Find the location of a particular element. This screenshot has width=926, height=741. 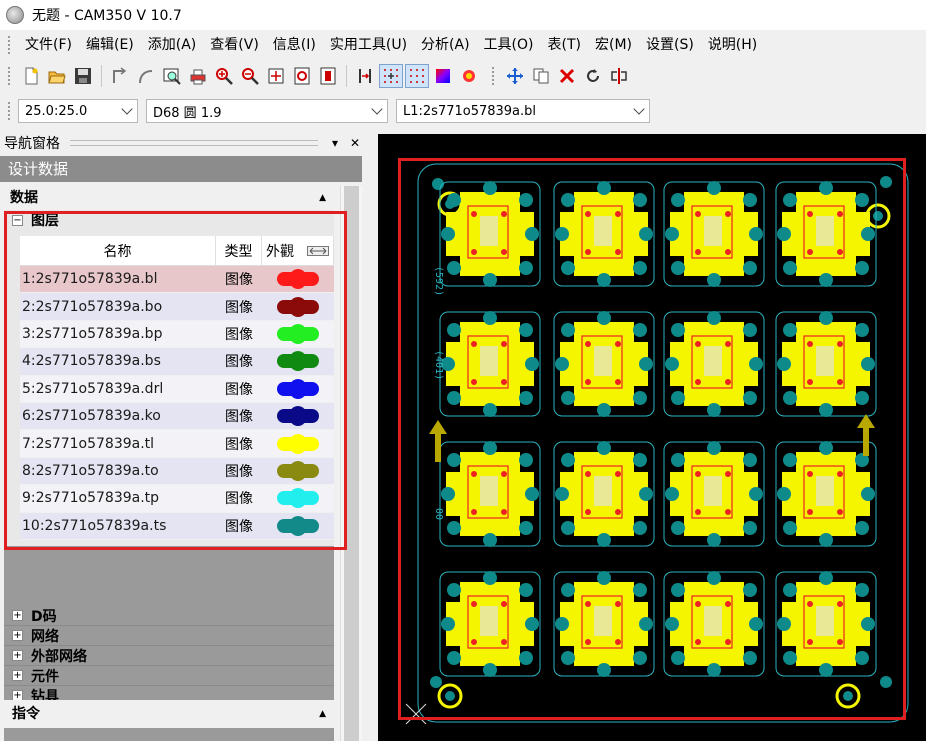

zoom-in-icon is located at coordinates (224, 76).